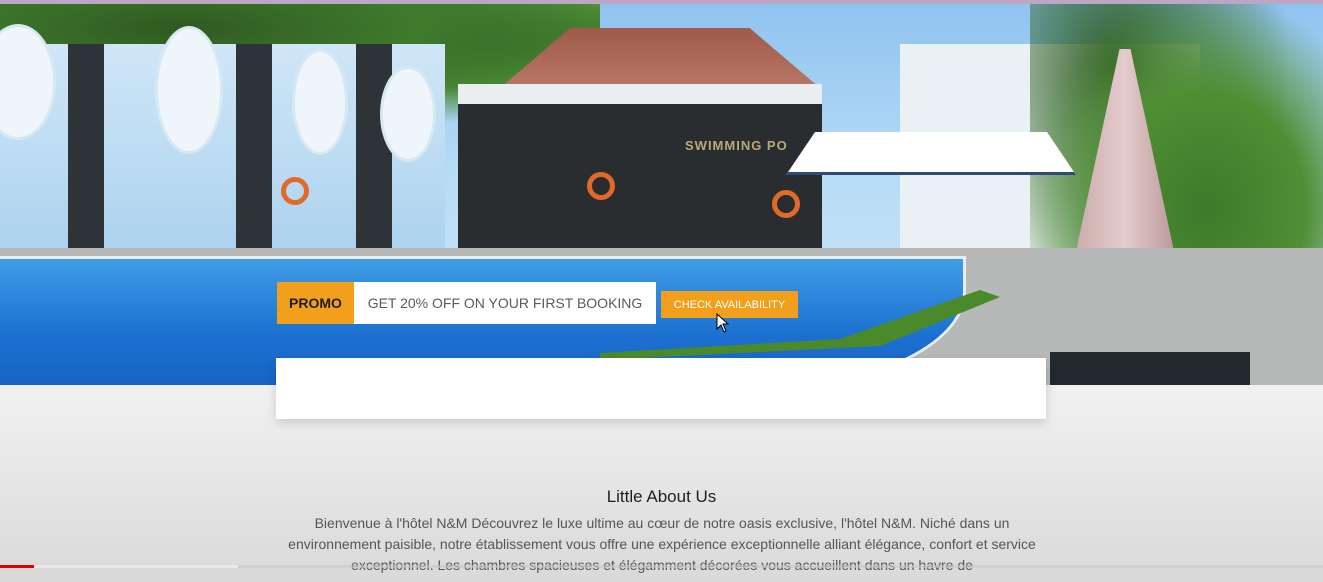 The height and width of the screenshot is (582, 1323). Describe the element at coordinates (119, 566) in the screenshot. I see `video-progress-loaded` at that location.